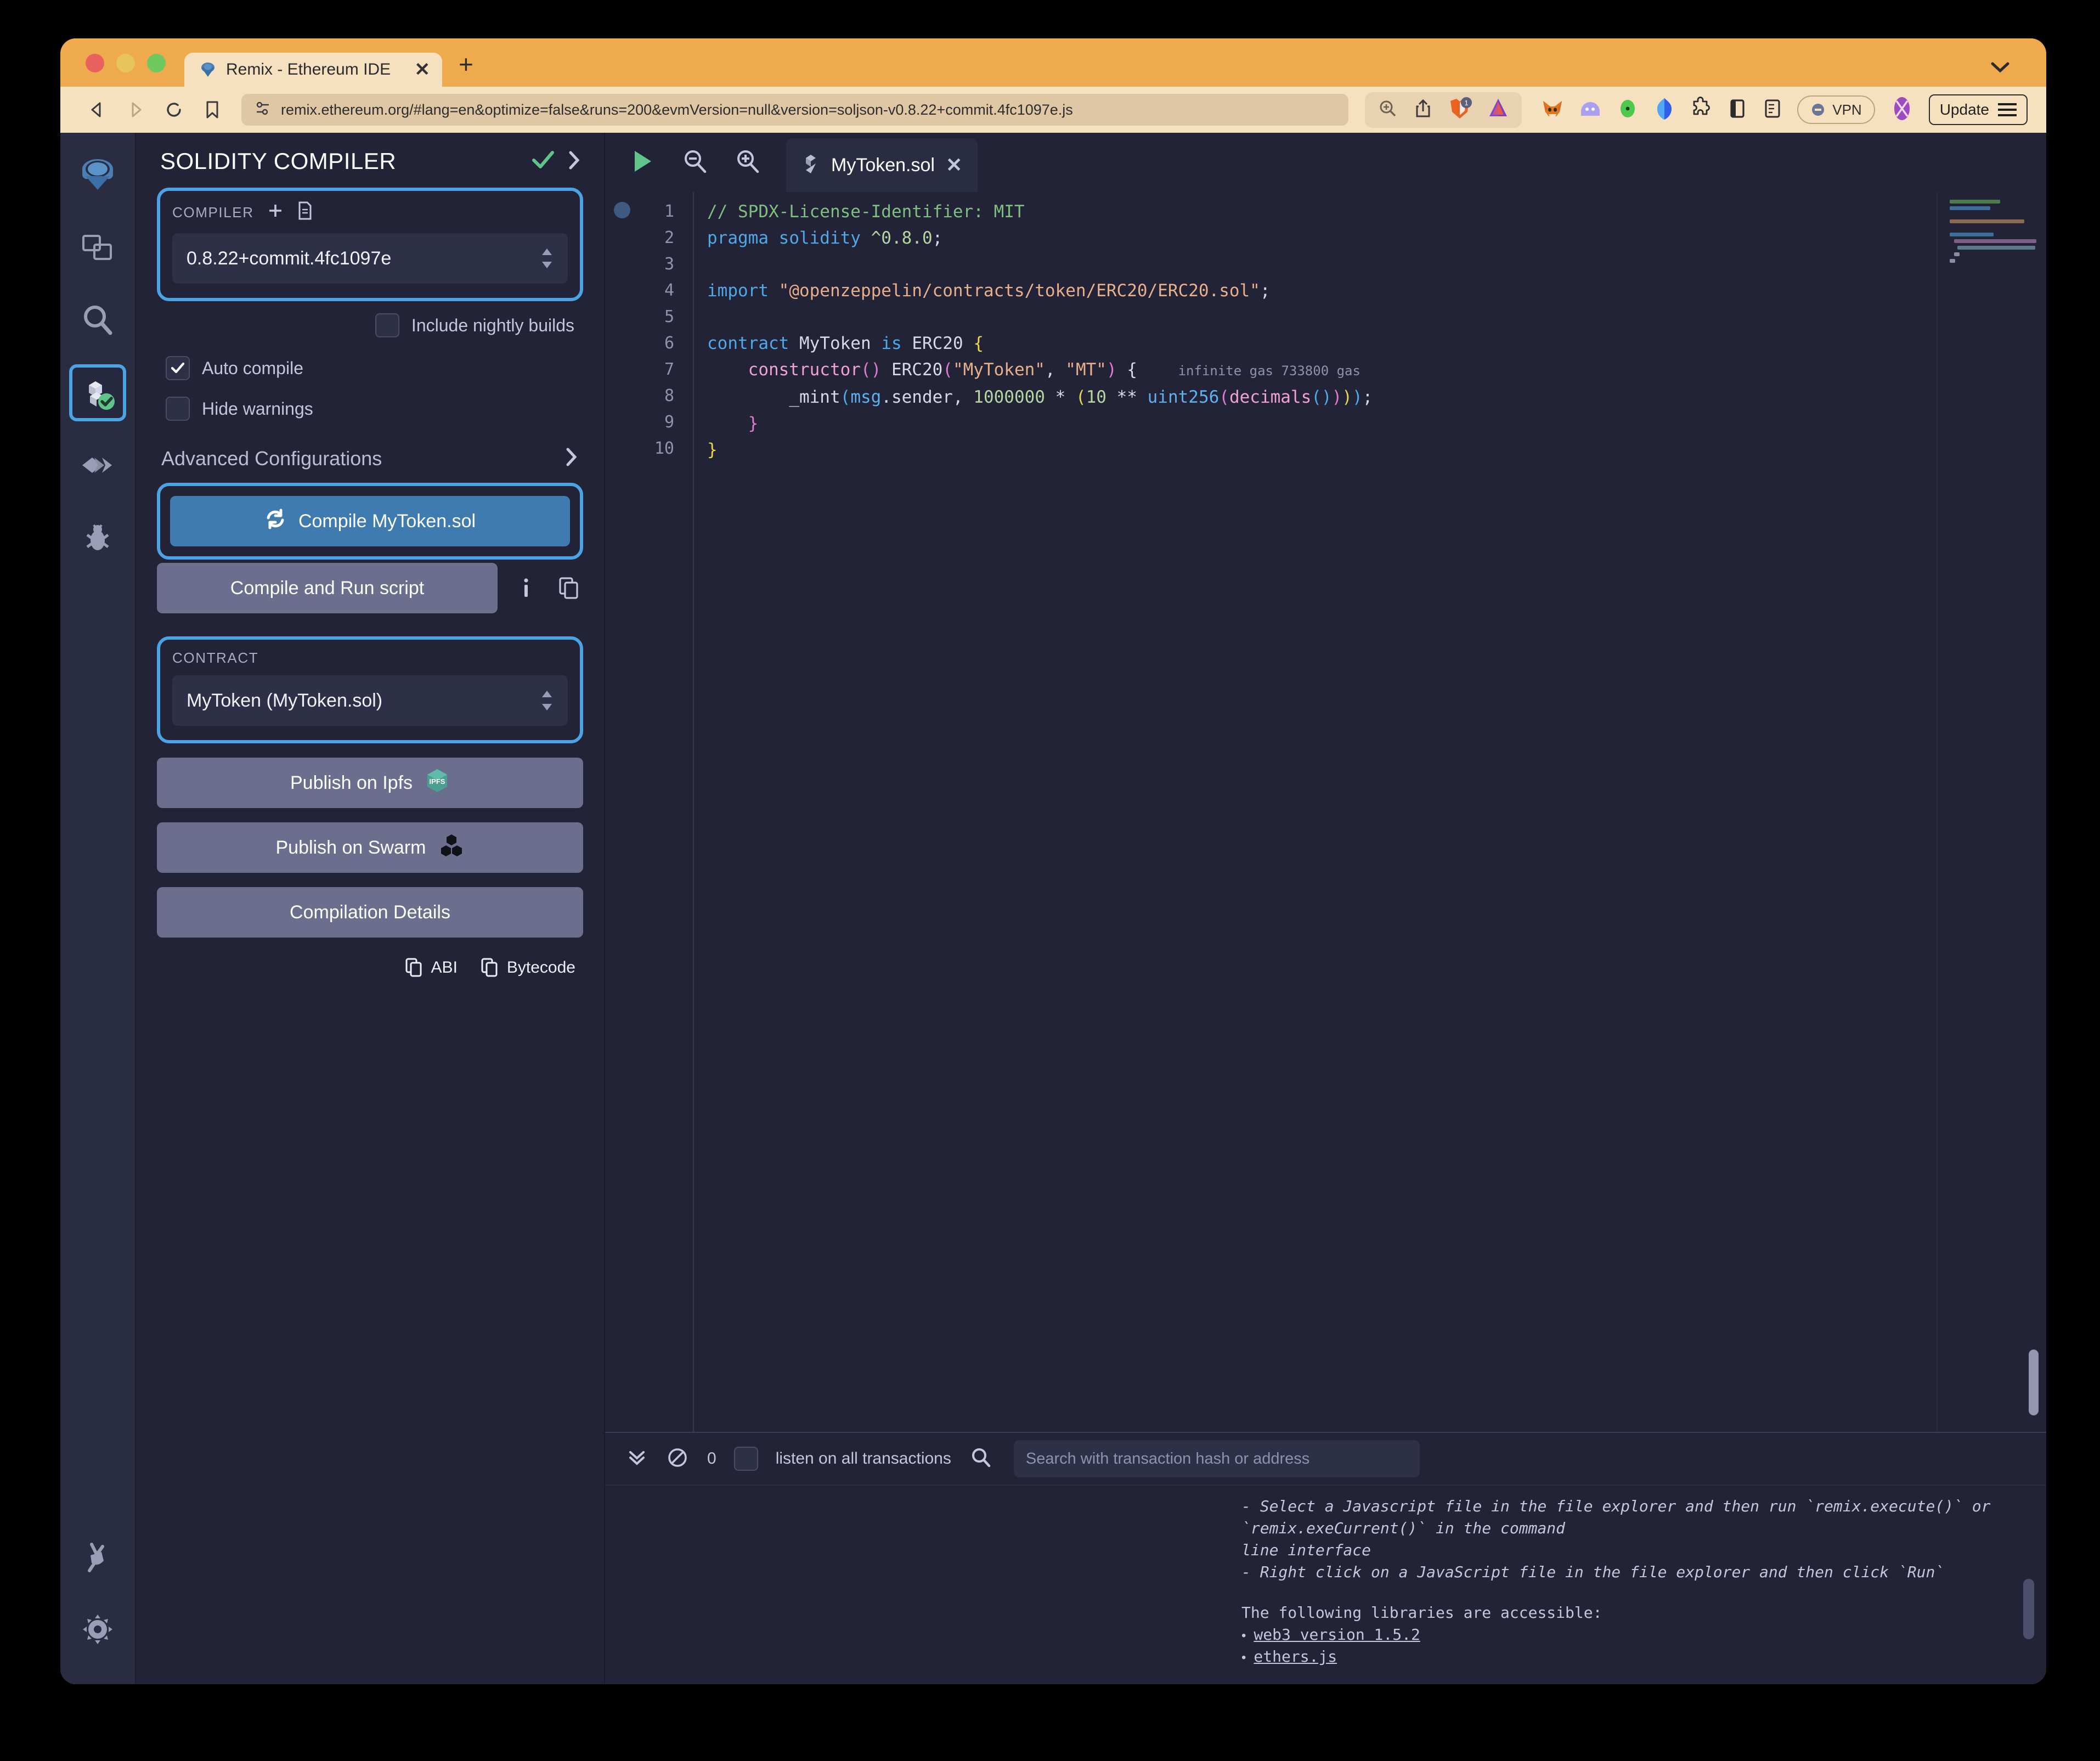 The image size is (2100, 1761). Describe the element at coordinates (1423, 110) in the screenshot. I see `share-icon` at that location.